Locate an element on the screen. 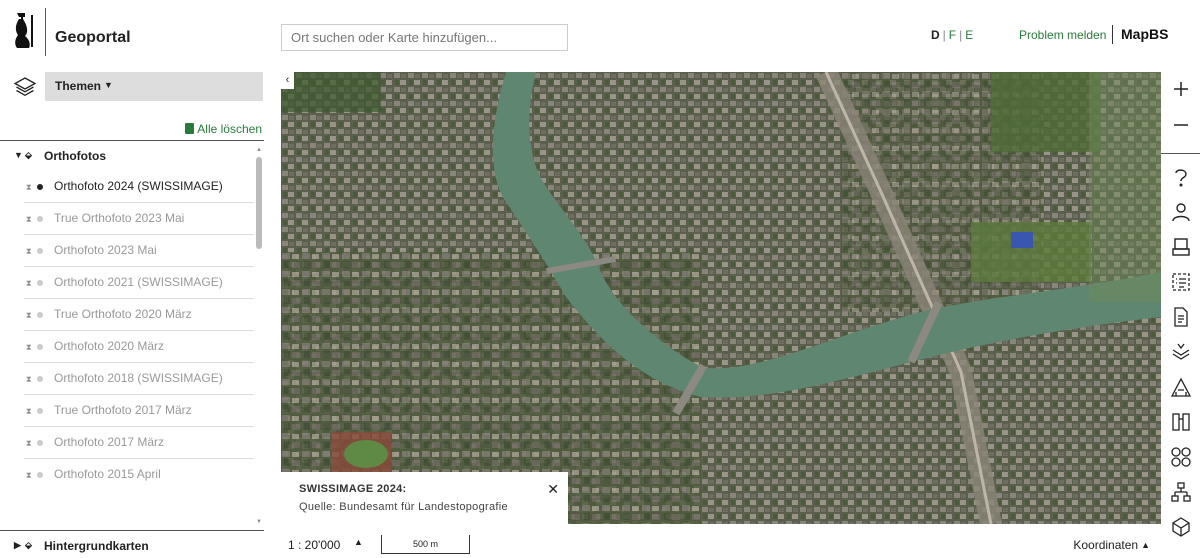 The width and height of the screenshot is (1200, 558). group-label: Orthofotos is located at coordinates (75, 156).